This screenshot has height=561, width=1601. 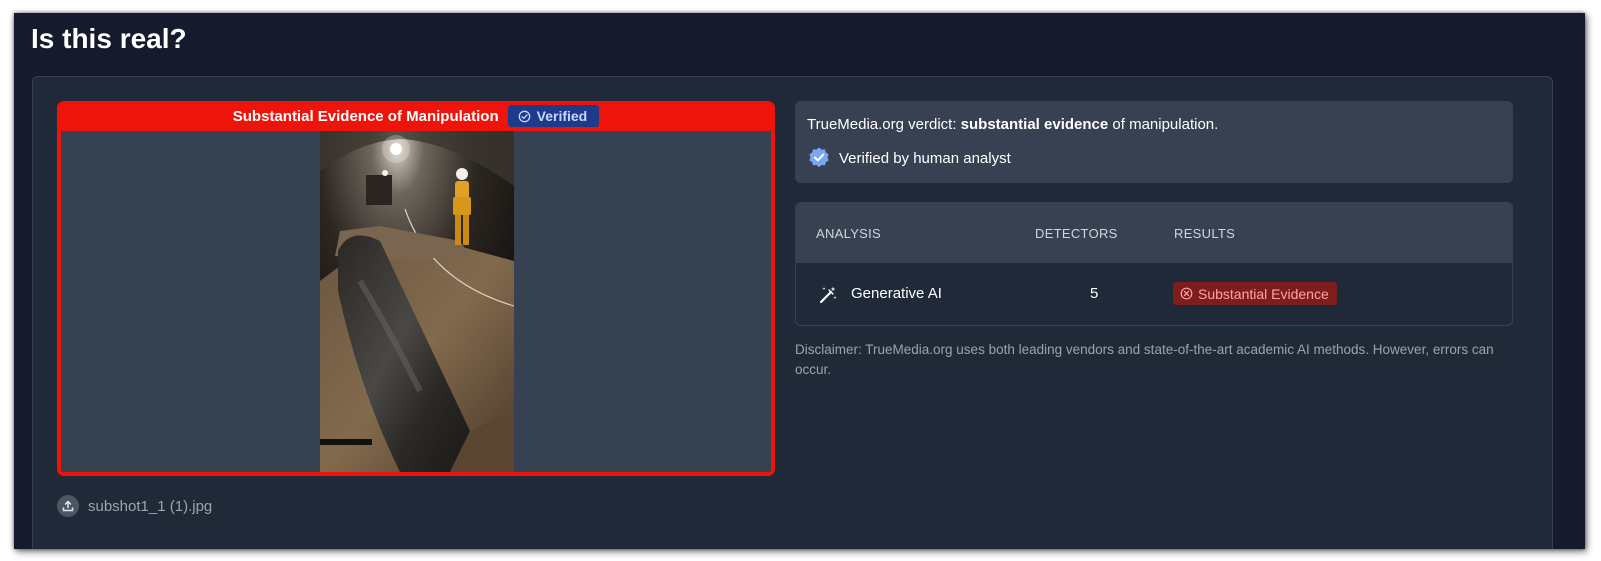 I want to click on detector-count: 5, so click(x=1094, y=293).